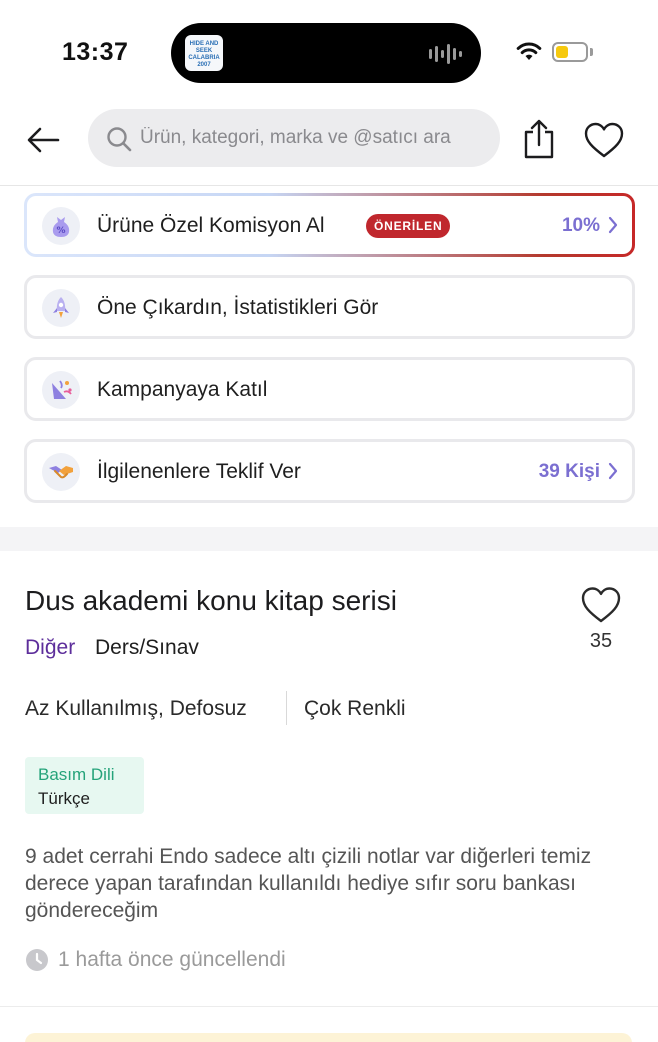  I want to click on promote-row: Öne Çıkardın, İstatistikleri Gör, so click(329, 307).